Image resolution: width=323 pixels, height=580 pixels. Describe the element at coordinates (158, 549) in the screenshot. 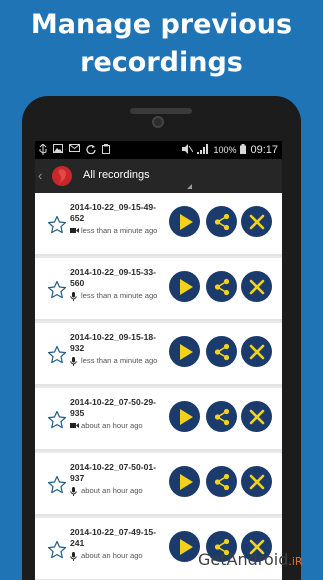

I see `recording-row: 2014-10-22_07-49-15-241about an hour ago` at that location.